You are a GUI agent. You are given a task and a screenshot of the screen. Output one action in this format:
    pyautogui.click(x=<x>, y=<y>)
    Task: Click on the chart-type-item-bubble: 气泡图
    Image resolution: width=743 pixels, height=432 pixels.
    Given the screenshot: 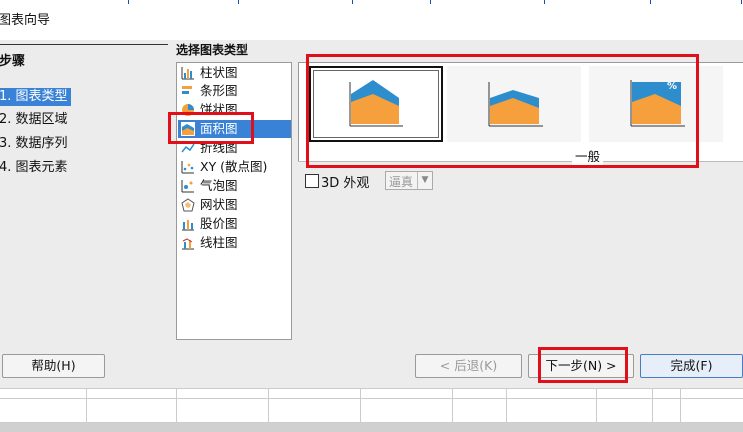 What is the action you would take?
    pyautogui.click(x=234, y=186)
    